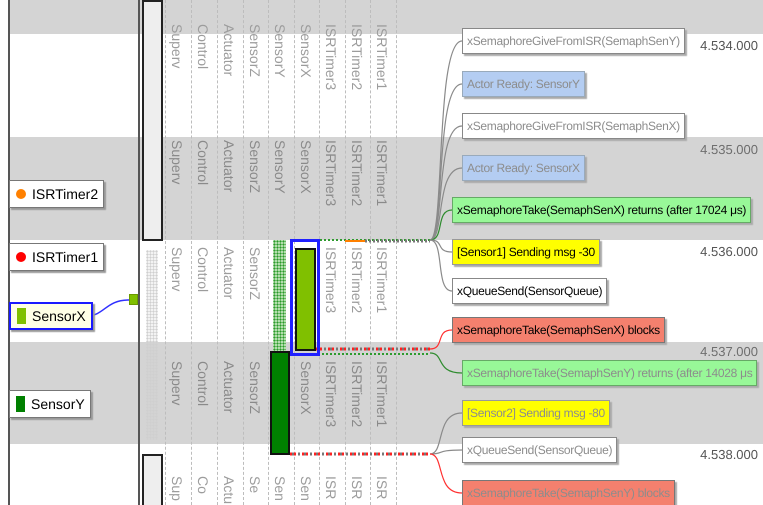 This screenshot has width=763, height=505. Describe the element at coordinates (729, 455) in the screenshot. I see `time-label: 4.538.000` at that location.